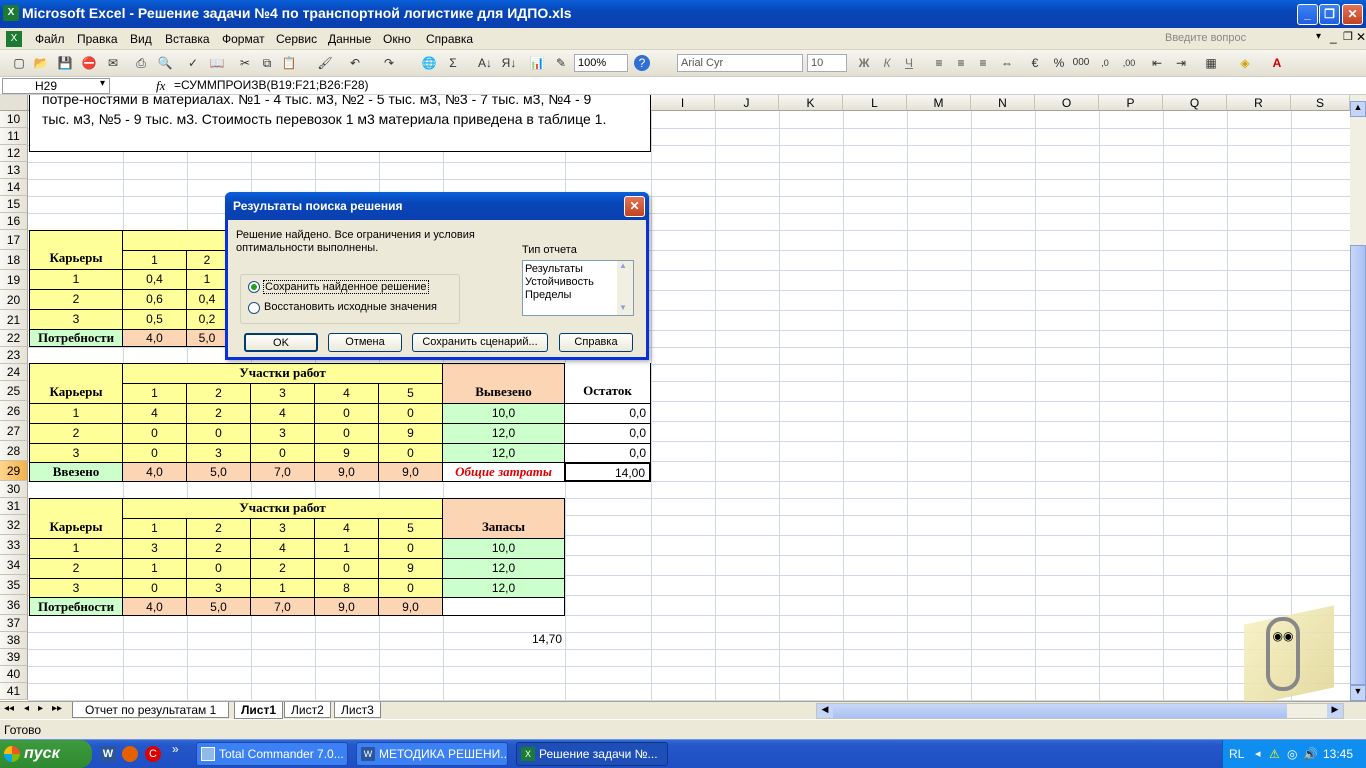 The image size is (1366, 768). Describe the element at coordinates (410, 393) in the screenshot. I see `t2-col-header: 5` at that location.